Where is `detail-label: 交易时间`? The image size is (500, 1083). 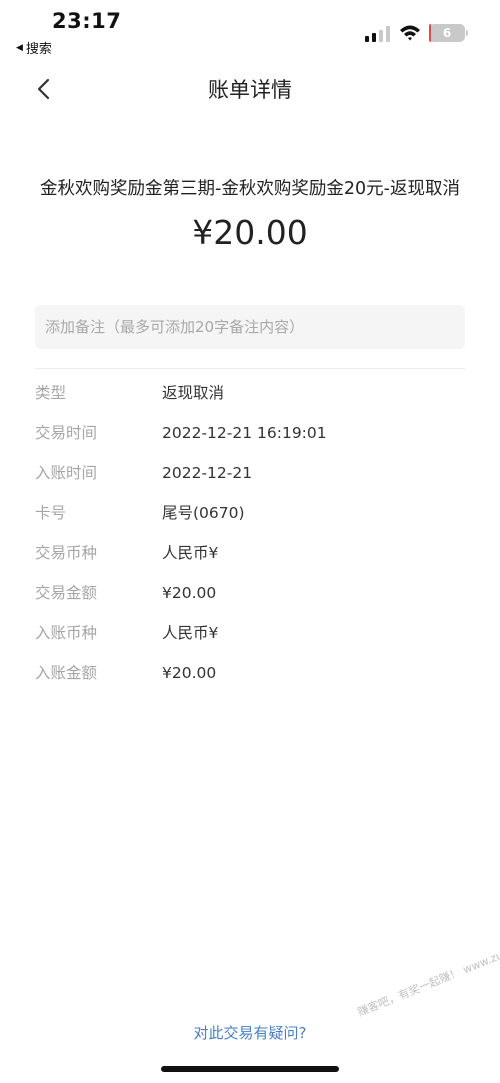 detail-label: 交易时间 is located at coordinates (66, 433).